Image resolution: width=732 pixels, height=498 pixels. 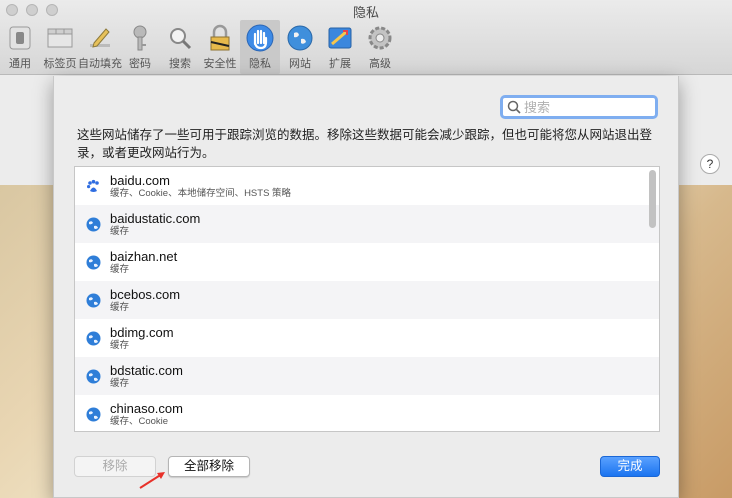 What do you see at coordinates (152, 480) in the screenshot?
I see `annotation-arrow-icon` at bounding box center [152, 480].